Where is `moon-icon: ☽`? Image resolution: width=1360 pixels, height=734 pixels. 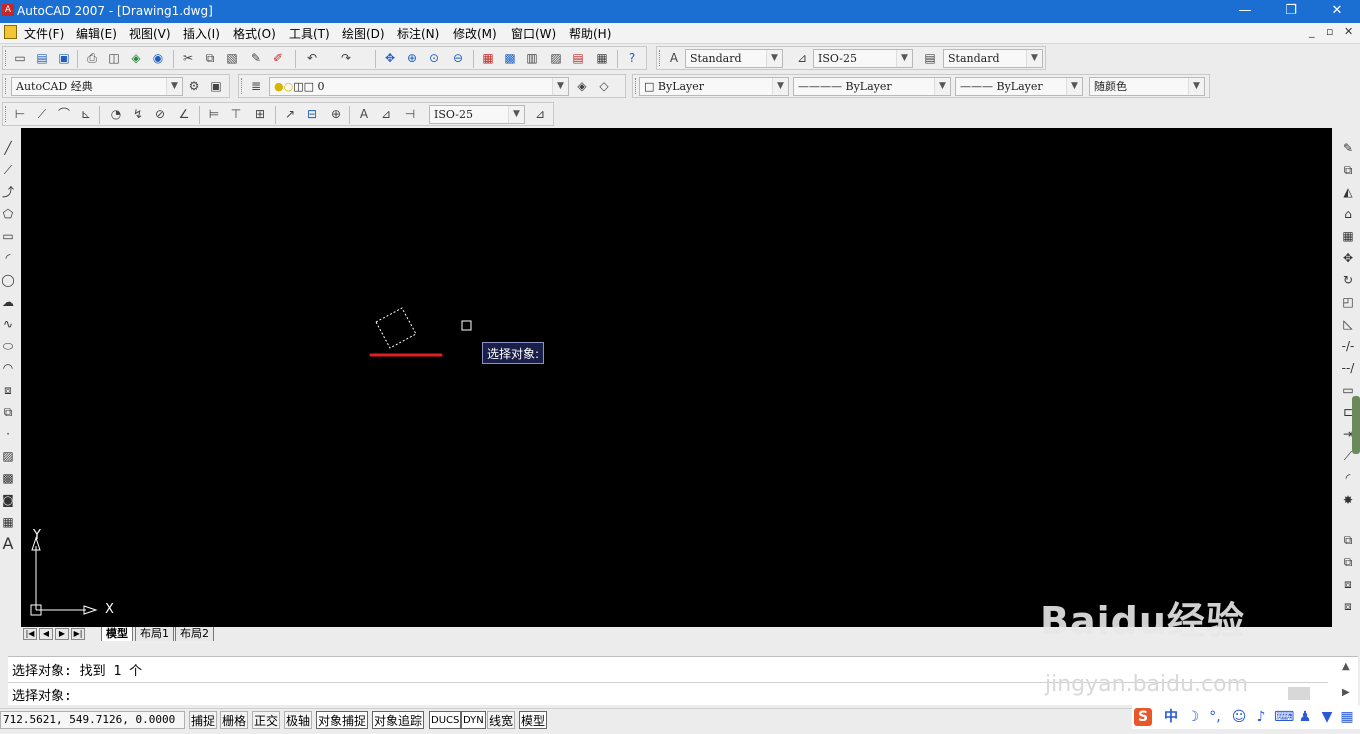 moon-icon: ☽ is located at coordinates (1193, 717).